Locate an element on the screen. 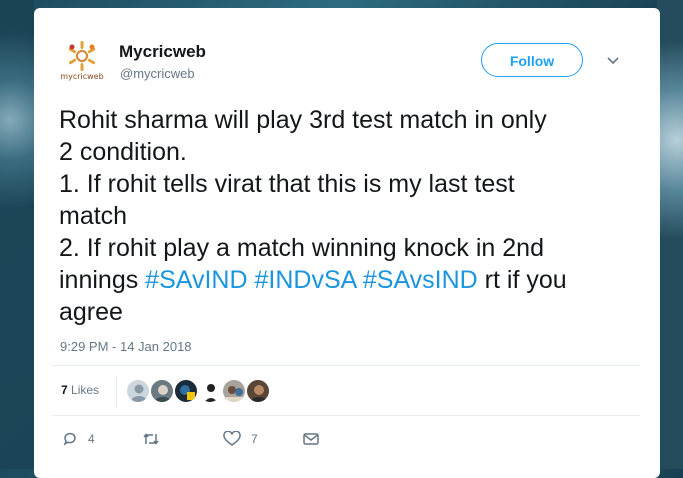 The width and height of the screenshot is (683, 478). mycricweb-logo-icon is located at coordinates (82, 56).